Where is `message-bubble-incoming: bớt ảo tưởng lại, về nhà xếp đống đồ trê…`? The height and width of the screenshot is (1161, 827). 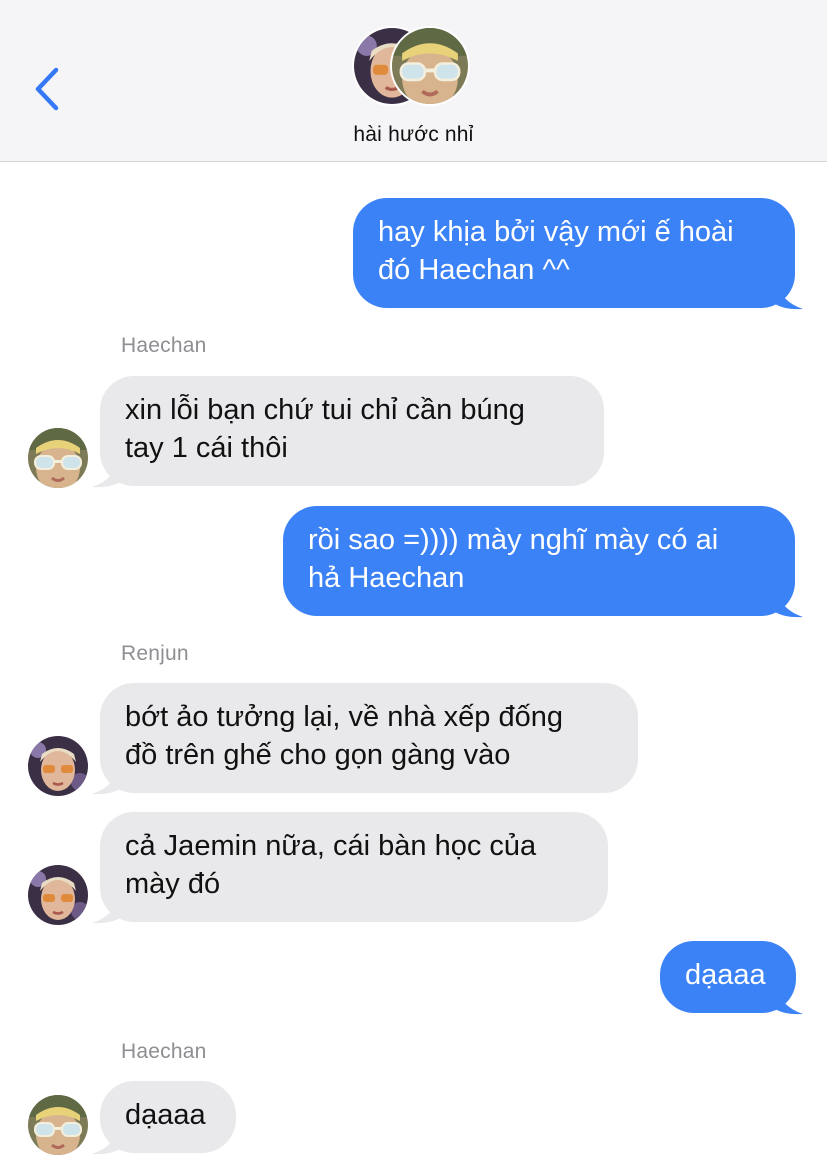 message-bubble-incoming: bớt ảo tưởng lại, về nhà xếp đống đồ trê… is located at coordinates (369, 738).